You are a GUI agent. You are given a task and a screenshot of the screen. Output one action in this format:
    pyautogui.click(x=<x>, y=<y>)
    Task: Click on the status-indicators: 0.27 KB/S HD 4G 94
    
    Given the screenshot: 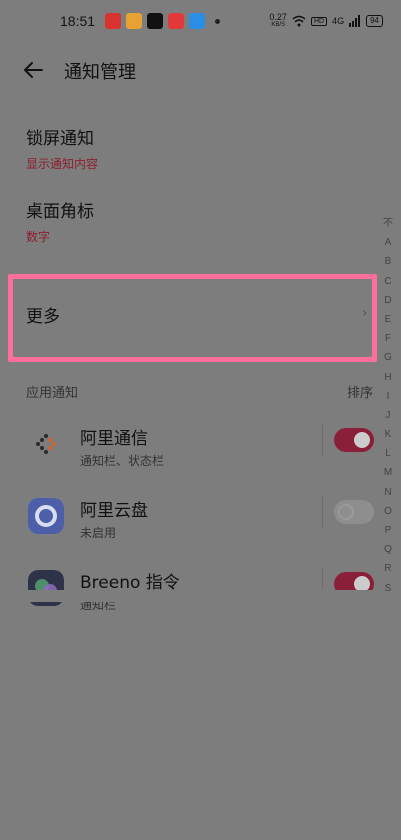 What is the action you would take?
    pyautogui.click(x=326, y=21)
    